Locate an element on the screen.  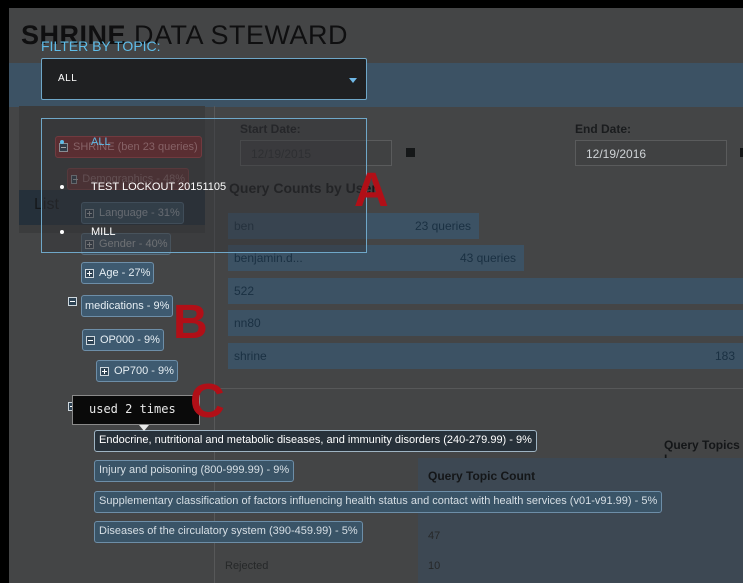
table-cell: 10 is located at coordinates (434, 566).